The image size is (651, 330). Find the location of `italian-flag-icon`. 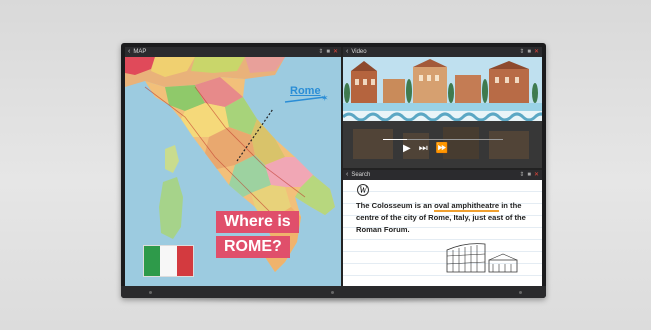

italian-flag-icon is located at coordinates (168, 261).